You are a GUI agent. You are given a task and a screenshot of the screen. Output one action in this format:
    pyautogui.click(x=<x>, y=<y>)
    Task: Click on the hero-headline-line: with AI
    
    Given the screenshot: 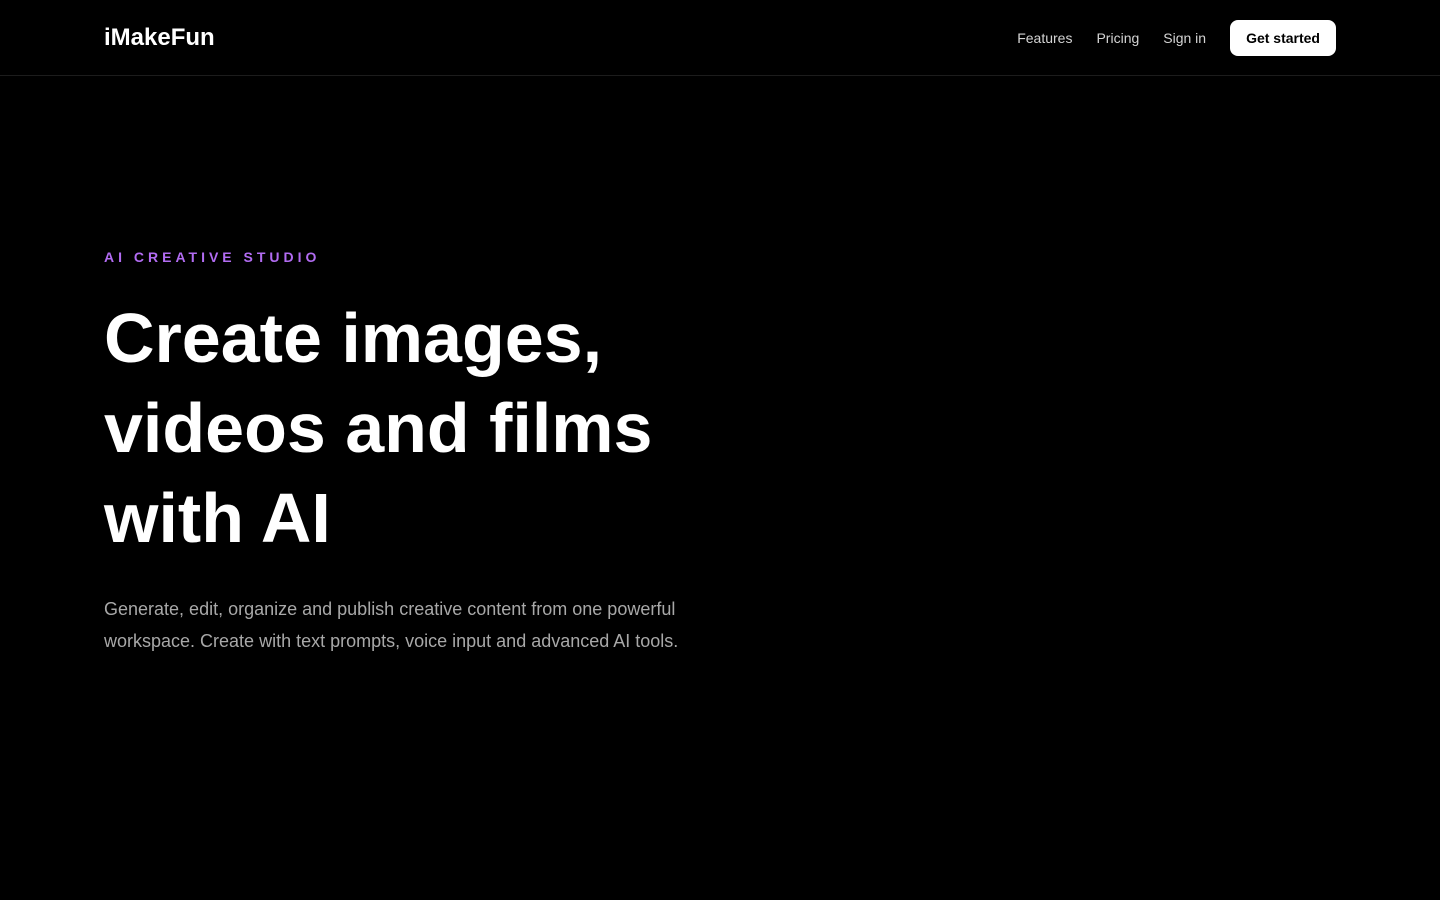 What is the action you would take?
    pyautogui.click(x=217, y=518)
    